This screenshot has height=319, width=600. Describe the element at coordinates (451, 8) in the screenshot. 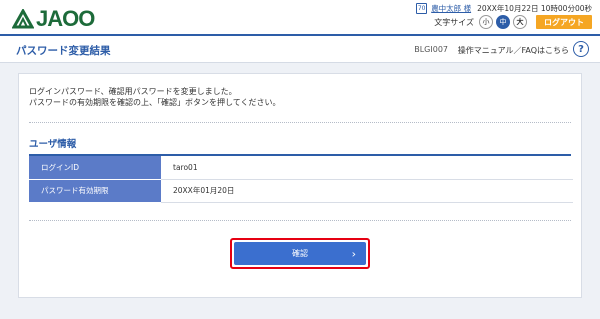

I see `user-name-link: 農中太郎 様` at that location.